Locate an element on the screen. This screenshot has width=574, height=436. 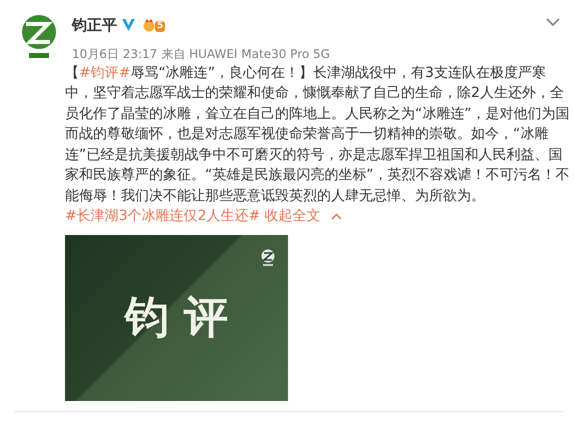
collapse-link: 收起全文 is located at coordinates (303, 216).